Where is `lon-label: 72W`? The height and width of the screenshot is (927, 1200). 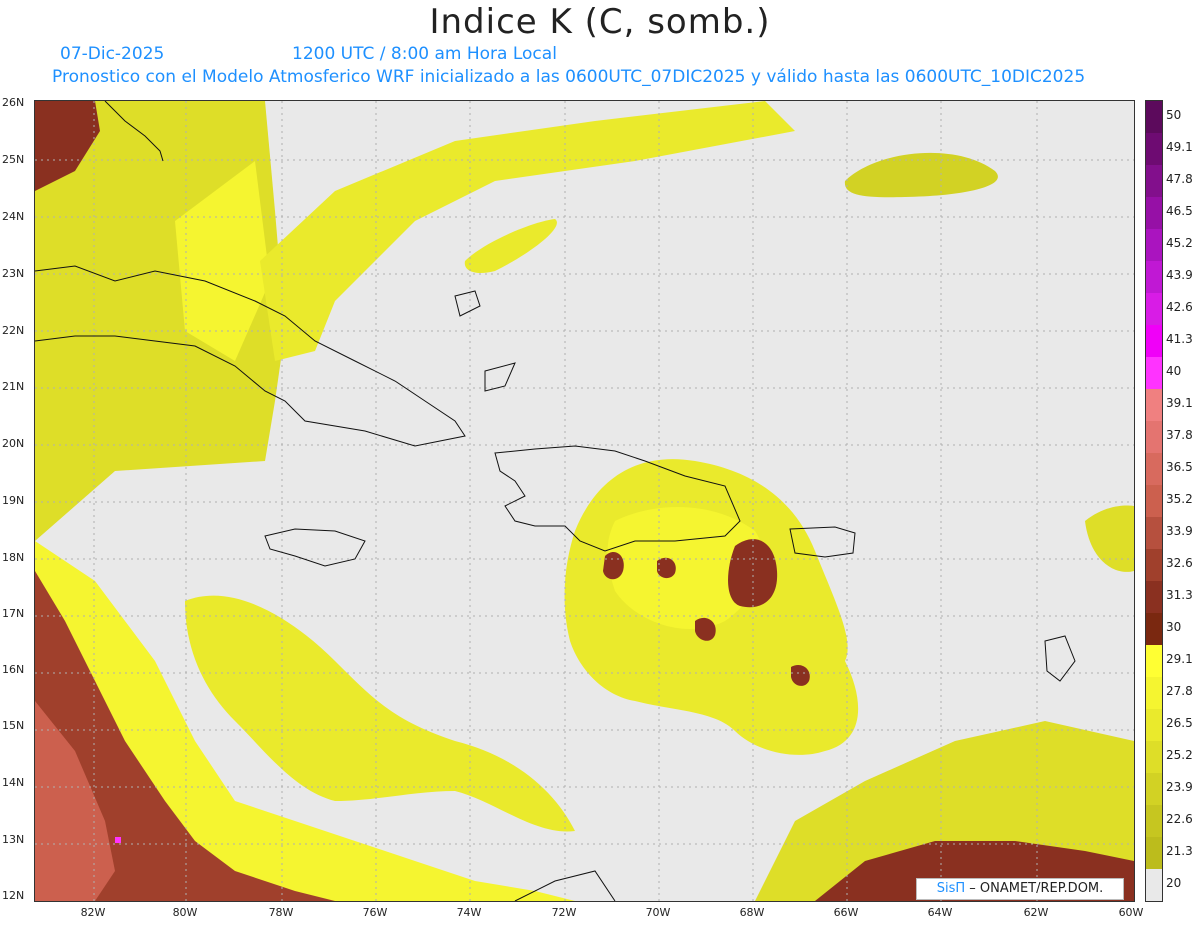
lon-label: 72W is located at coordinates (564, 912).